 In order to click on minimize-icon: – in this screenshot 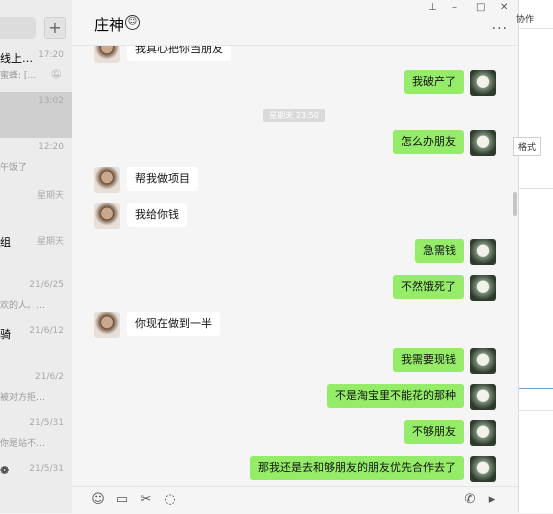, I will do `click(454, 7)`.